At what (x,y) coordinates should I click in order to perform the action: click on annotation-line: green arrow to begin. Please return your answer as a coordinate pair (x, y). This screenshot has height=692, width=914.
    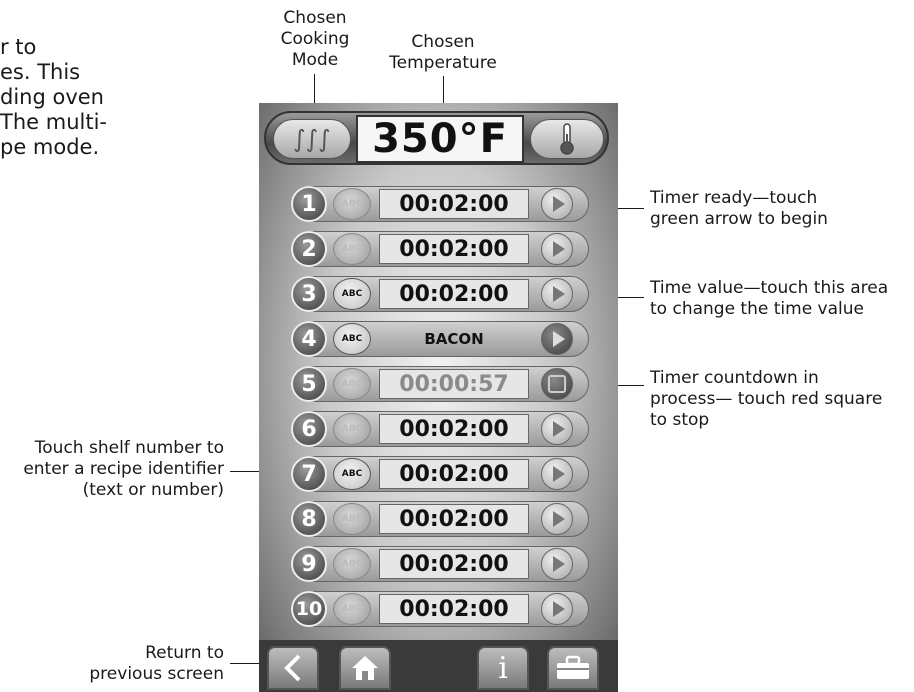
    Looking at the image, I should click on (739, 219).